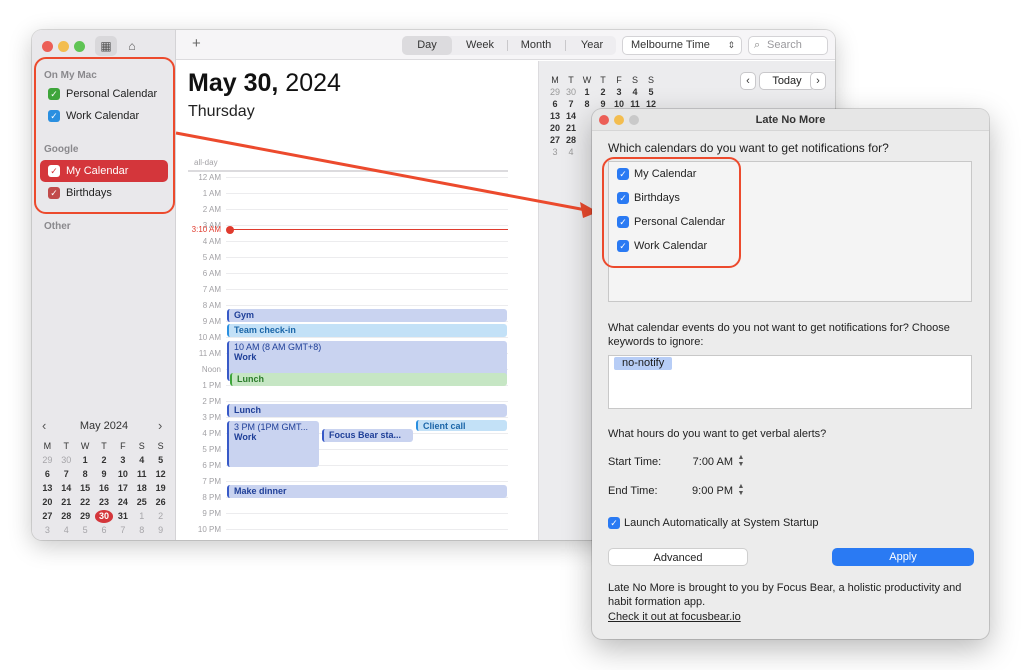 The width and height of the screenshot is (1024, 670). I want to click on window-title: Late No More, so click(790, 120).